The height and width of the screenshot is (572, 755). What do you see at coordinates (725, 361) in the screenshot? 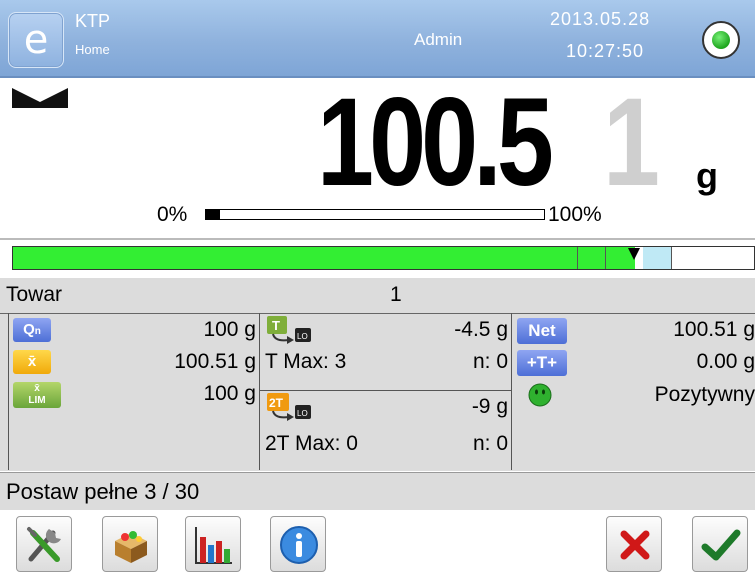
I see `tare-value: 0.00 g` at bounding box center [725, 361].